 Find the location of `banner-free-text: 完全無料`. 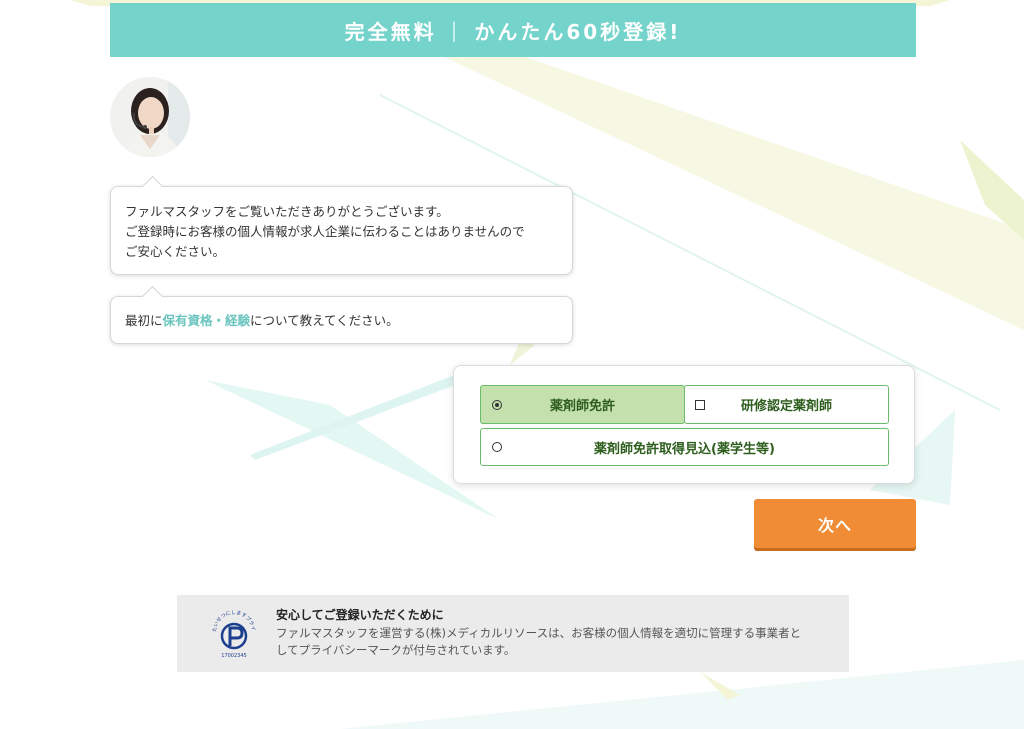

banner-free-text: 完全無料 is located at coordinates (390, 31).